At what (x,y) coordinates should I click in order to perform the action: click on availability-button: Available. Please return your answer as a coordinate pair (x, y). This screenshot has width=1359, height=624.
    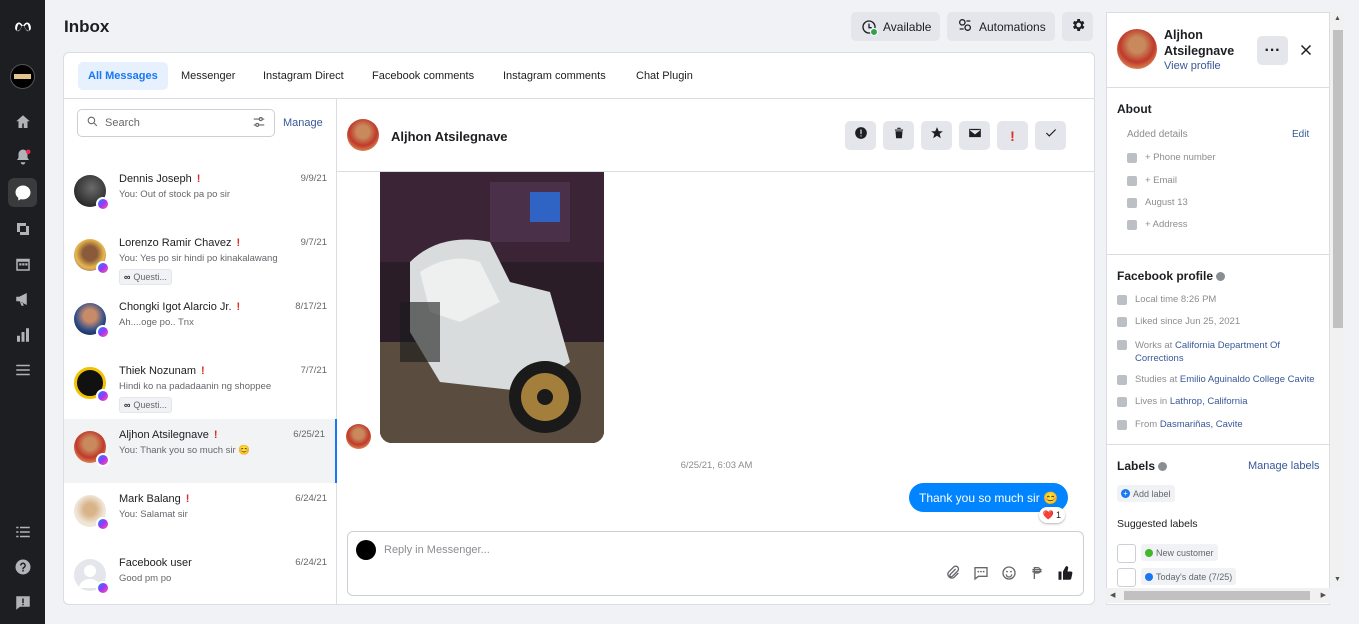
    Looking at the image, I should click on (895, 26).